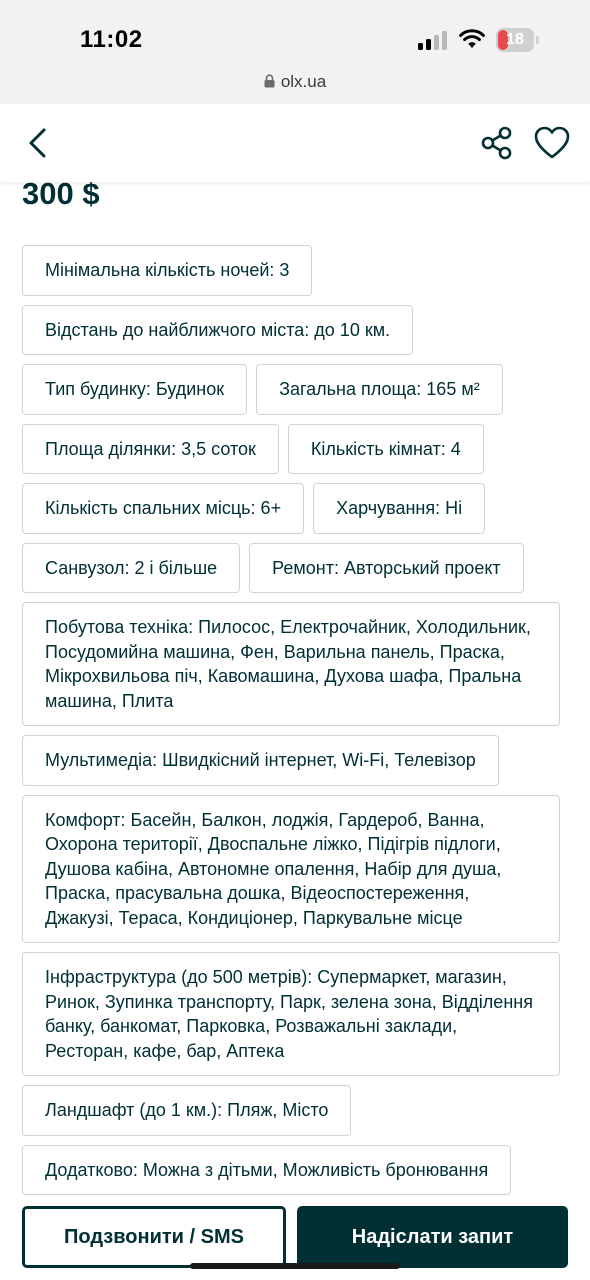 This screenshot has height=1280, width=590. What do you see at coordinates (432, 1237) in the screenshot?
I see `send-request-button: Надіслати запит` at bounding box center [432, 1237].